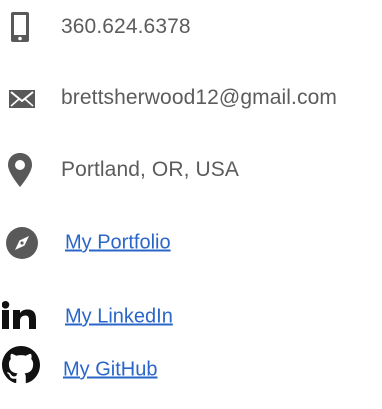 The width and height of the screenshot is (382, 409). What do you see at coordinates (119, 317) in the screenshot?
I see `linkedin-link: My LinkedIn` at bounding box center [119, 317].